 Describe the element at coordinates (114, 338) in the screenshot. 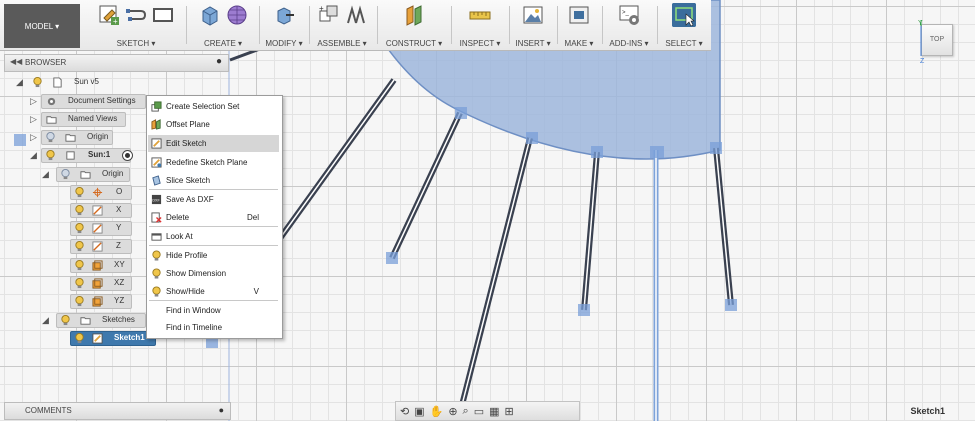

I see `tree-node-sketch1: Sketch1` at that location.